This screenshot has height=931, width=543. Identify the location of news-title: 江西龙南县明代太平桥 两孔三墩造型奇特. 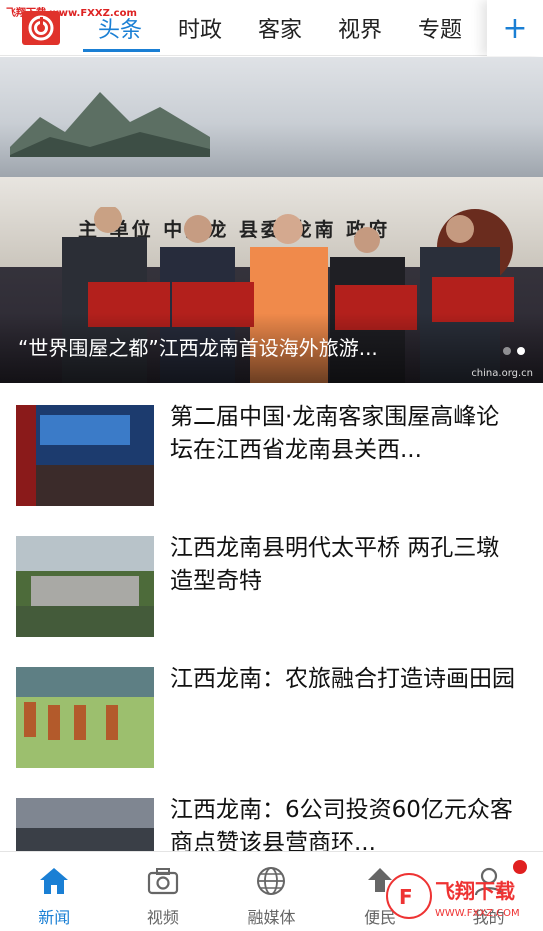
(335, 564).